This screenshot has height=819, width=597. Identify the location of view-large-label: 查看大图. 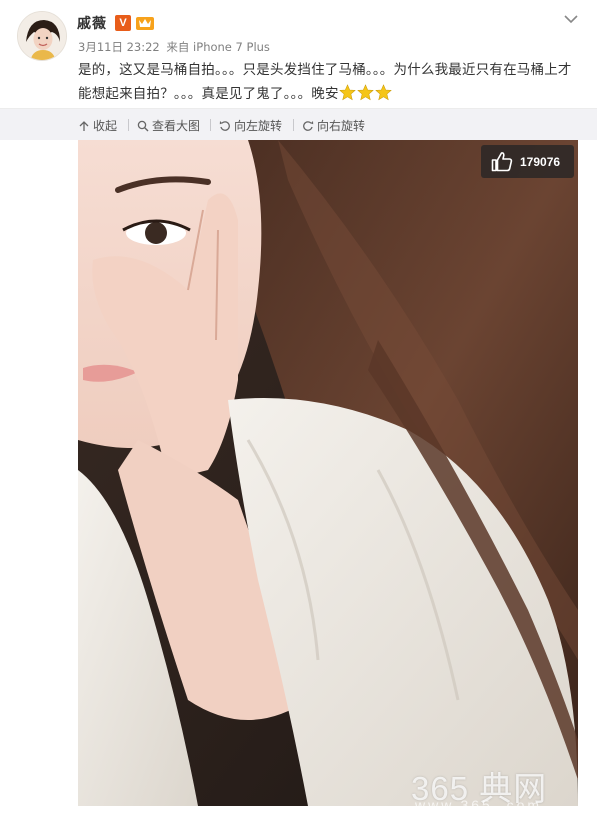
(176, 126).